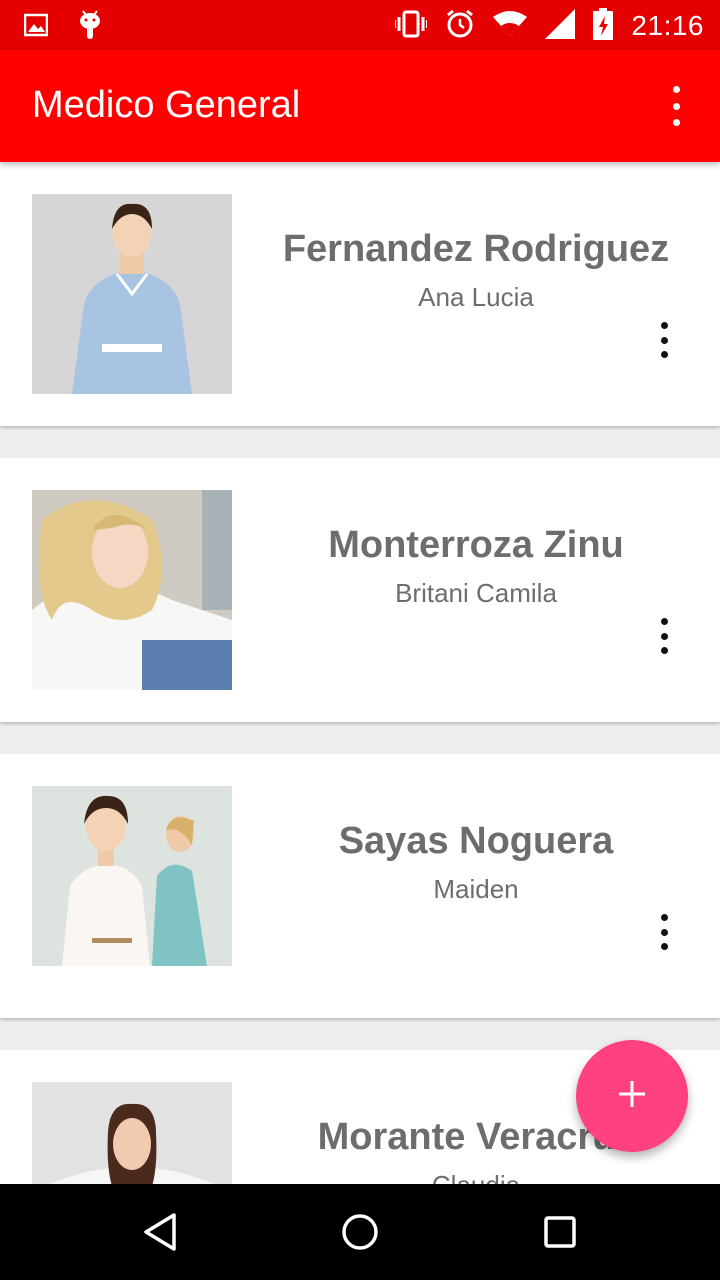 This screenshot has width=720, height=1280. What do you see at coordinates (360, 106) in the screenshot?
I see `app-bar: Medico General` at bounding box center [360, 106].